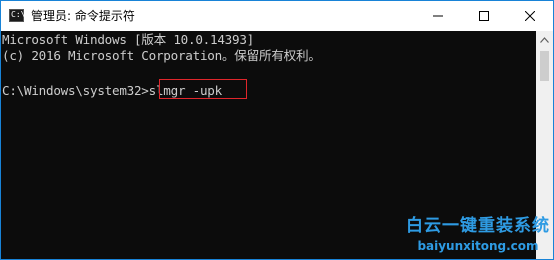 Image resolution: width=554 pixels, height=260 pixels. Describe the element at coordinates (83, 16) in the screenshot. I see `window-title: 管理员: 命令提示符` at that location.